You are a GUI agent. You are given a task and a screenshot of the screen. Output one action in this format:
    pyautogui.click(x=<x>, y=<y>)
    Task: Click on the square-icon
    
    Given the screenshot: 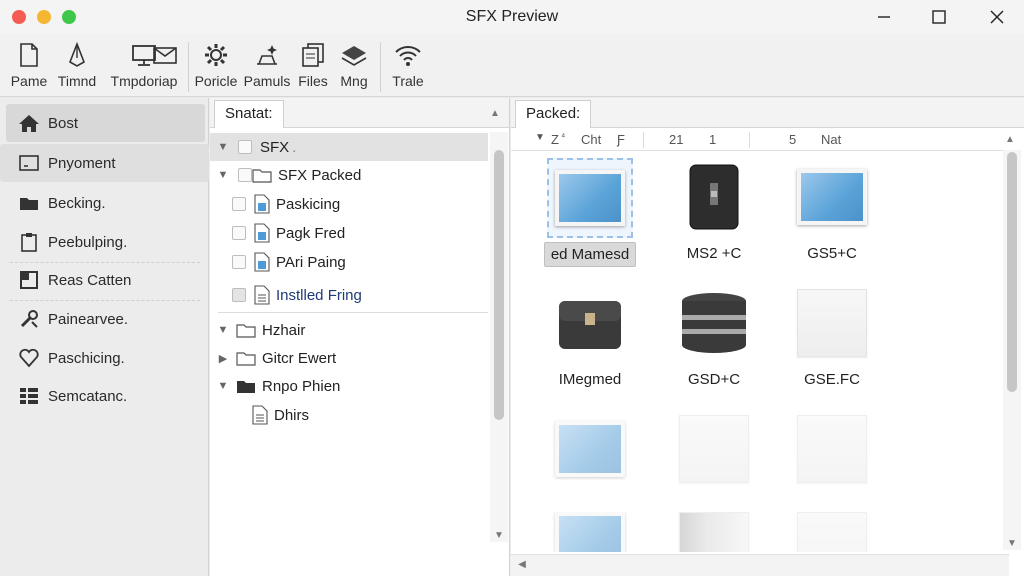 What is the action you would take?
    pyautogui.click(x=29, y=280)
    